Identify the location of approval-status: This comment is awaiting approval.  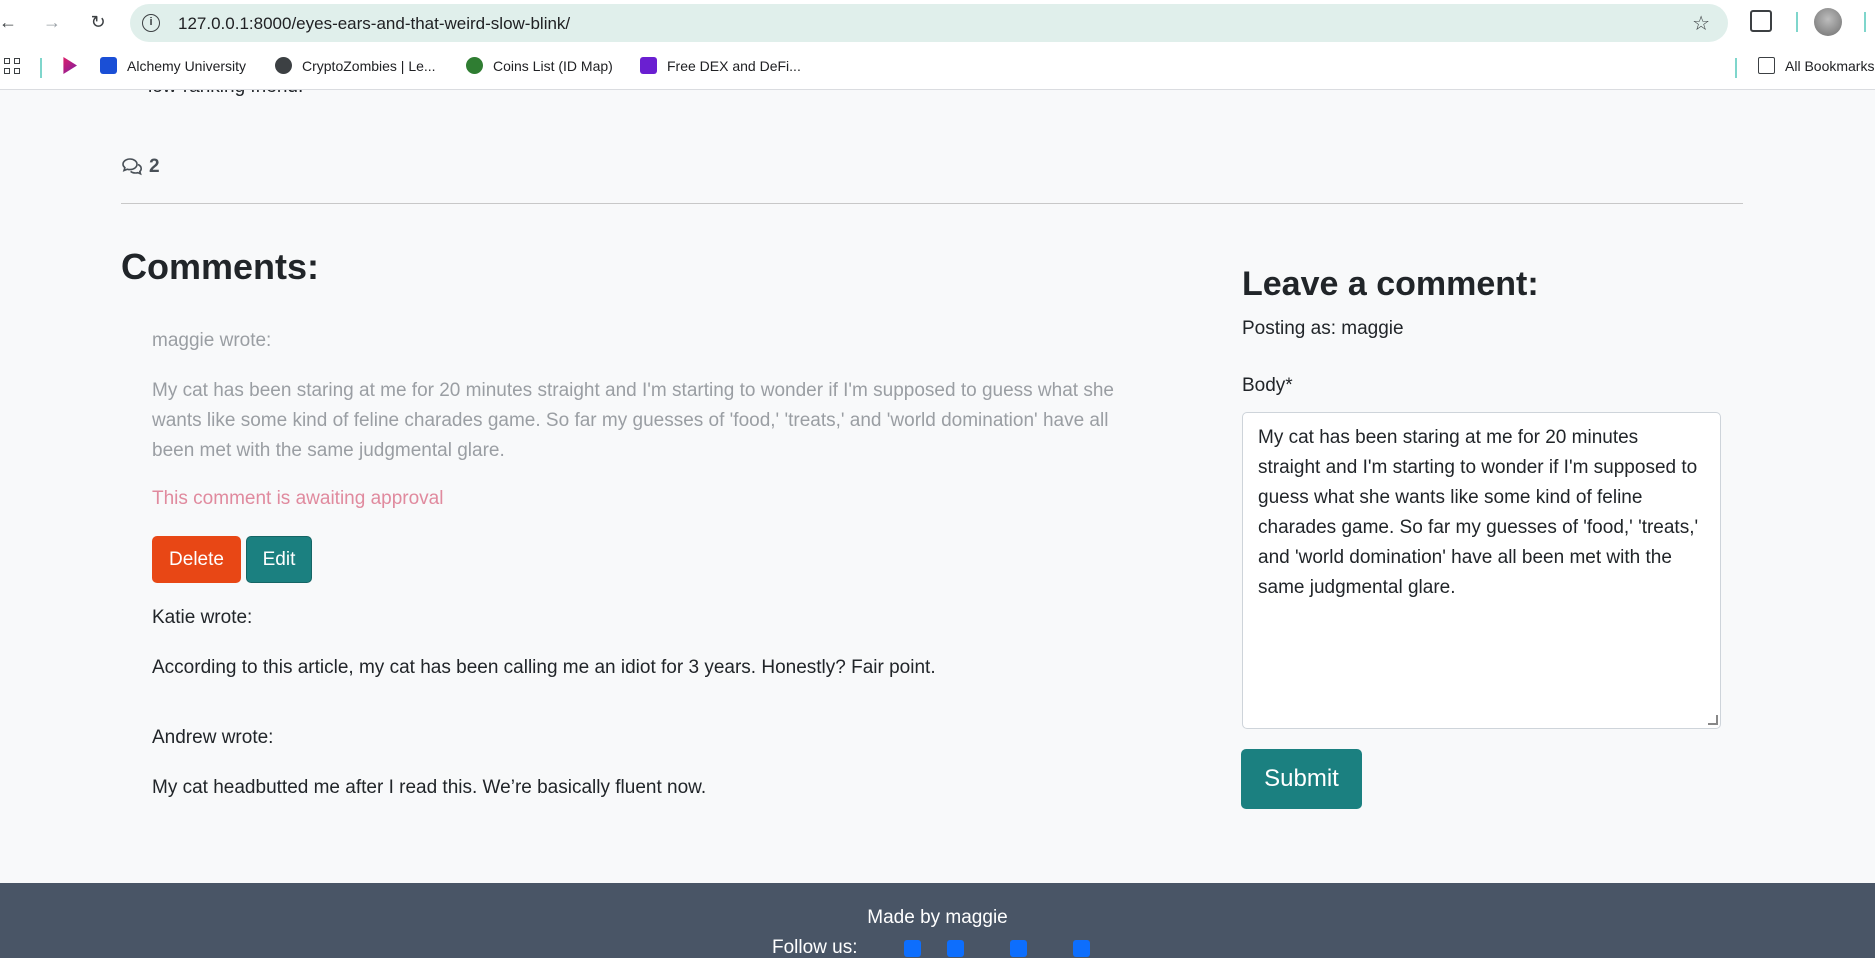
(298, 498).